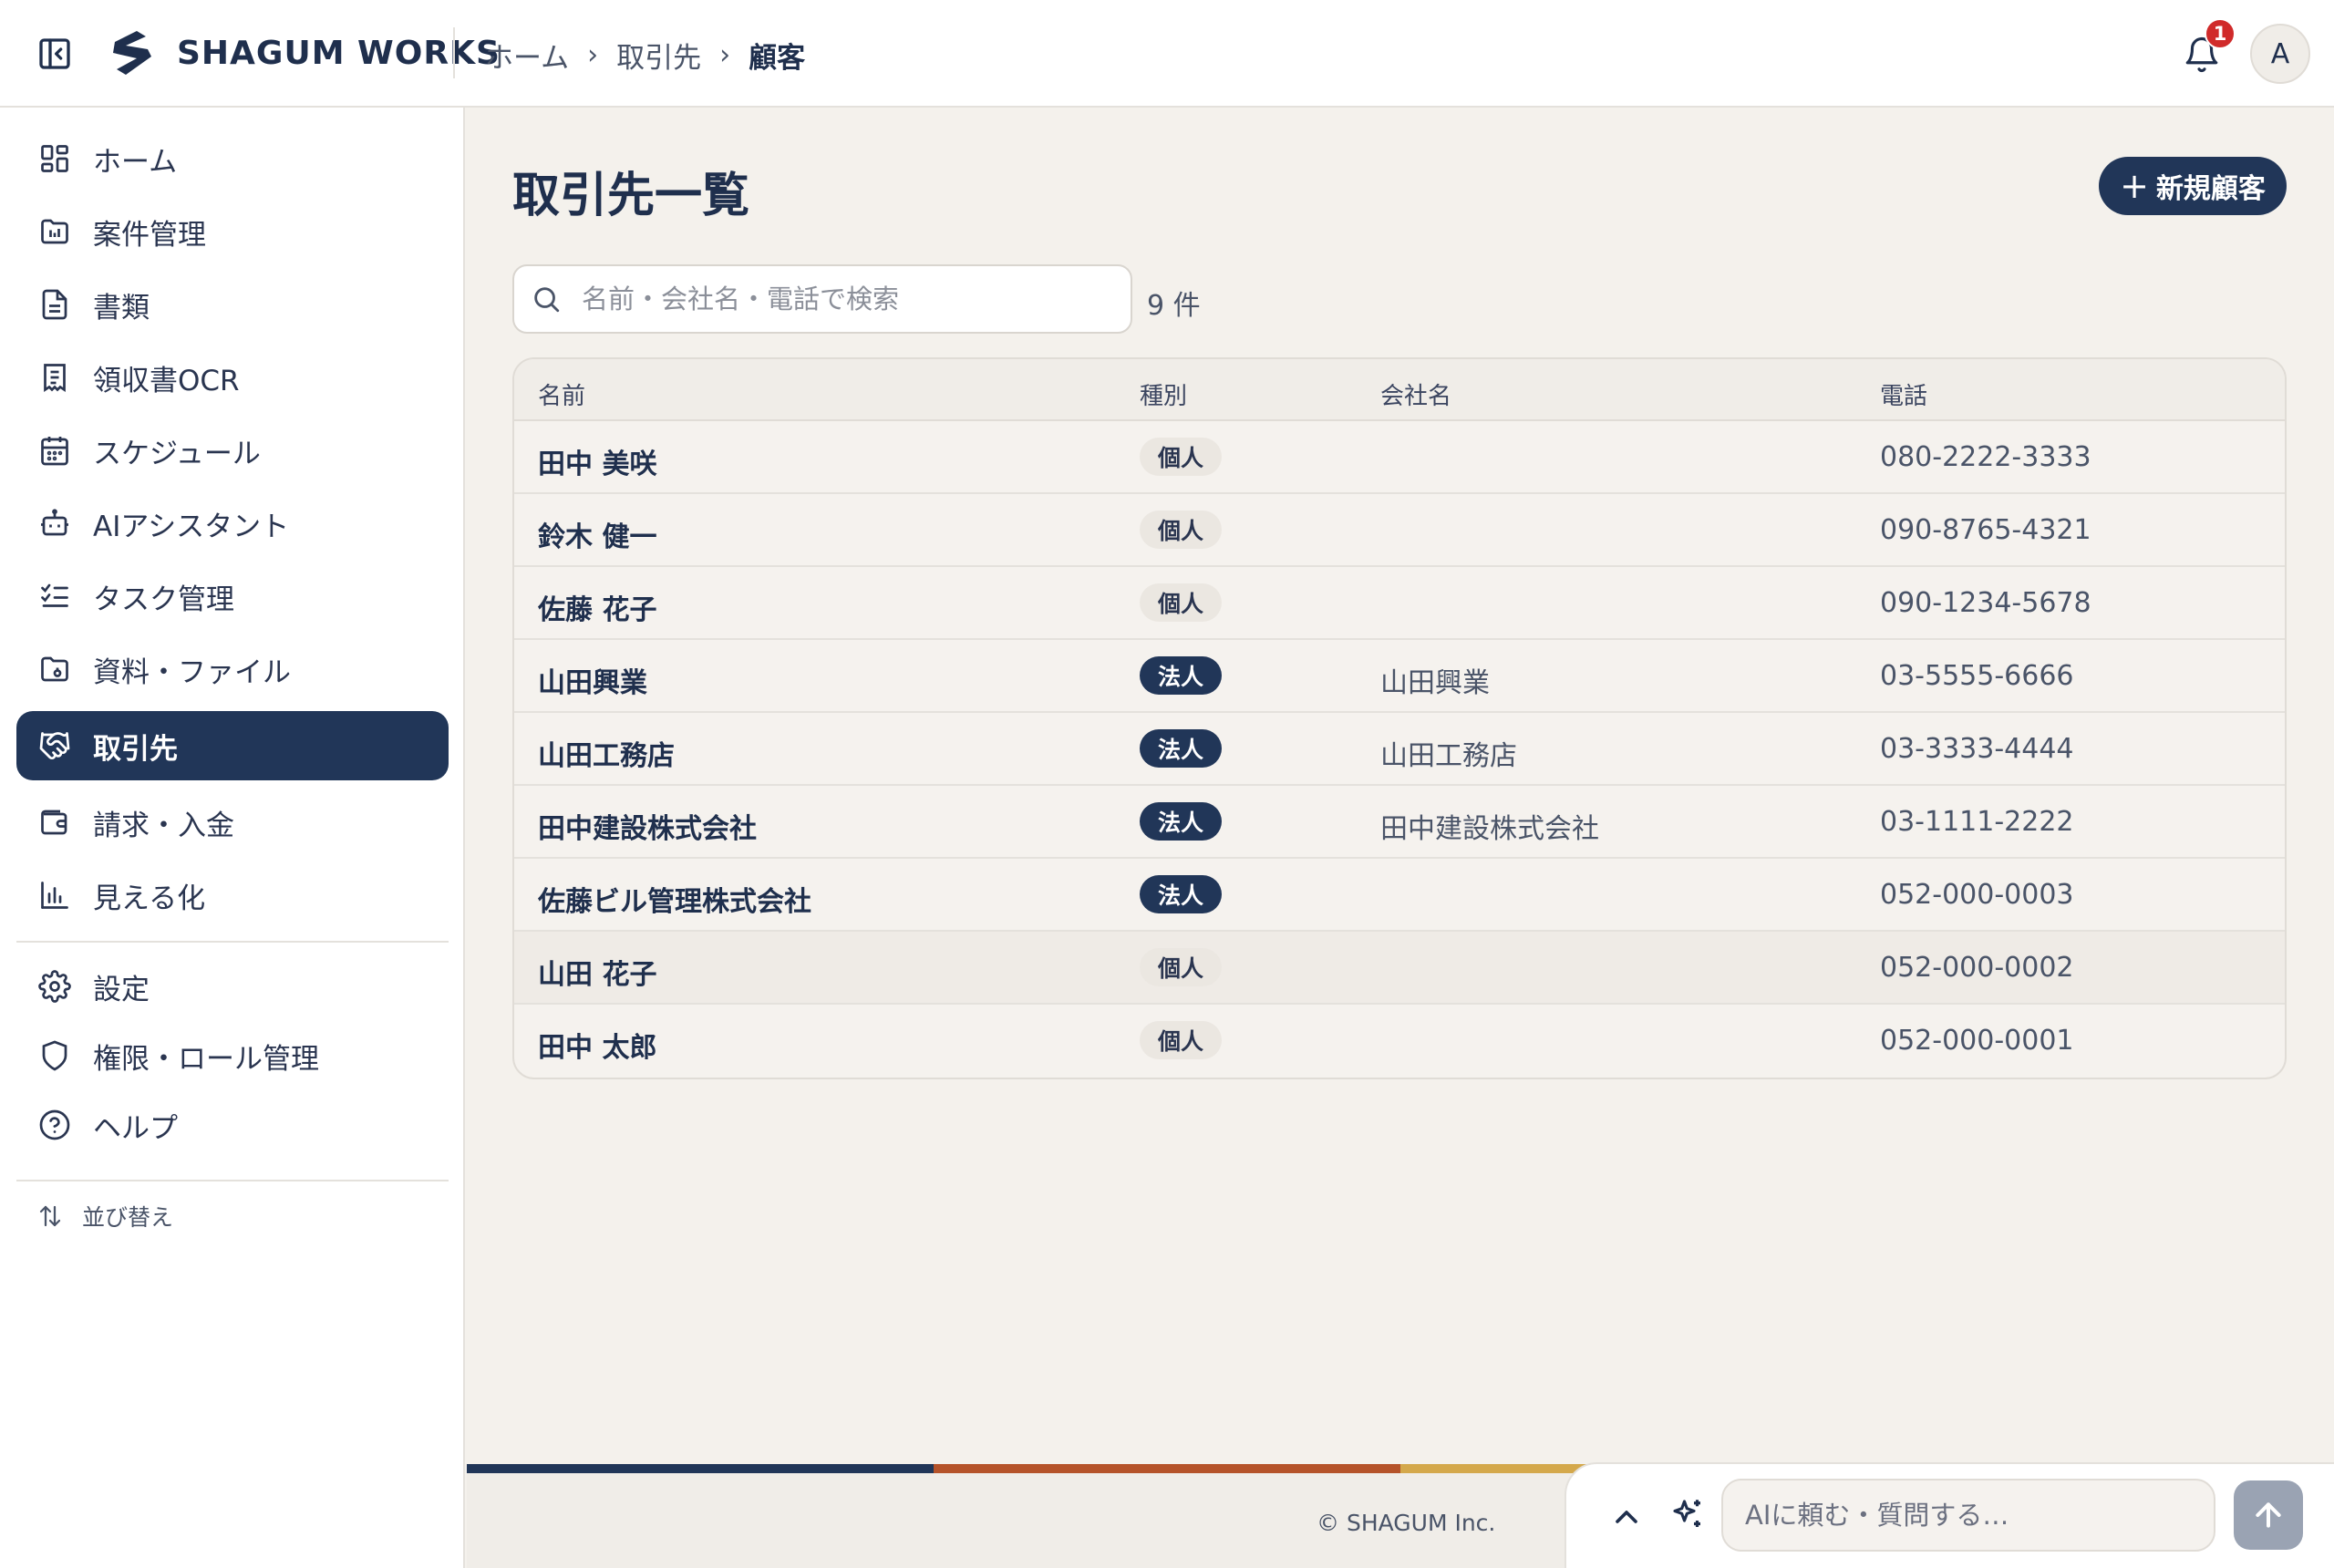 The height and width of the screenshot is (1568, 2334). Describe the element at coordinates (1399, 968) in the screenshot. I see `table-row: 山田 花子 個人 052-000-0002` at that location.